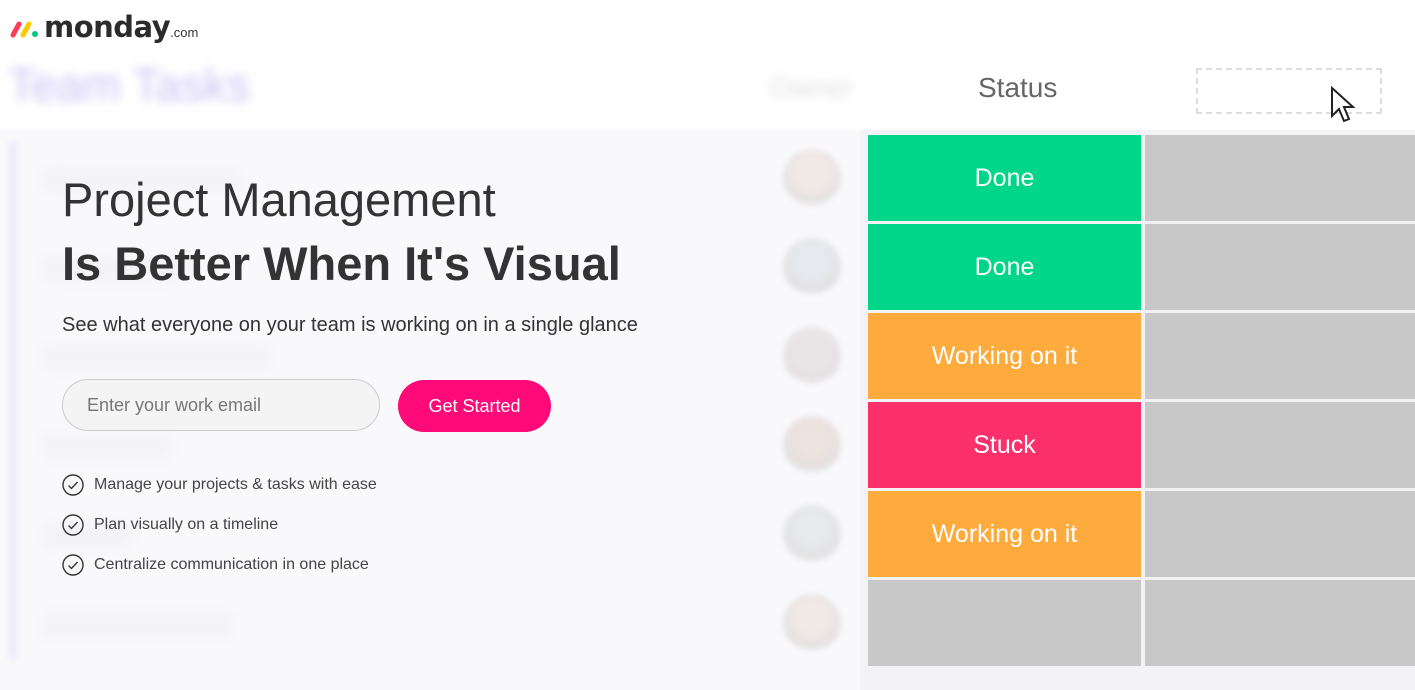 The height and width of the screenshot is (690, 1415). Describe the element at coordinates (235, 484) in the screenshot. I see `feature-text: Manage your projects & tasks with ease` at that location.